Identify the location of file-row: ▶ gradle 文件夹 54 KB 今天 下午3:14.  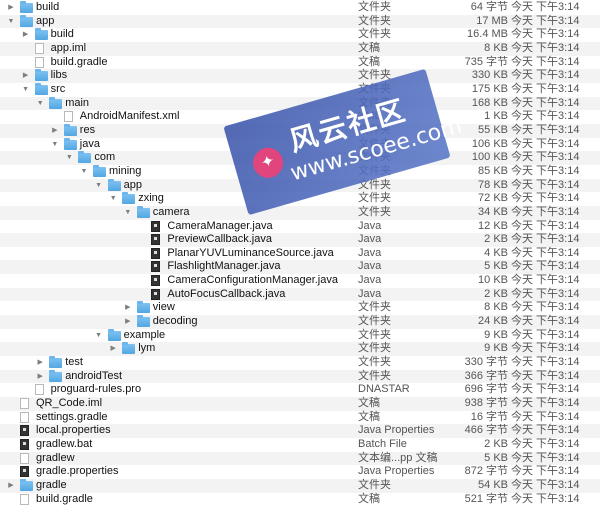
(300, 485).